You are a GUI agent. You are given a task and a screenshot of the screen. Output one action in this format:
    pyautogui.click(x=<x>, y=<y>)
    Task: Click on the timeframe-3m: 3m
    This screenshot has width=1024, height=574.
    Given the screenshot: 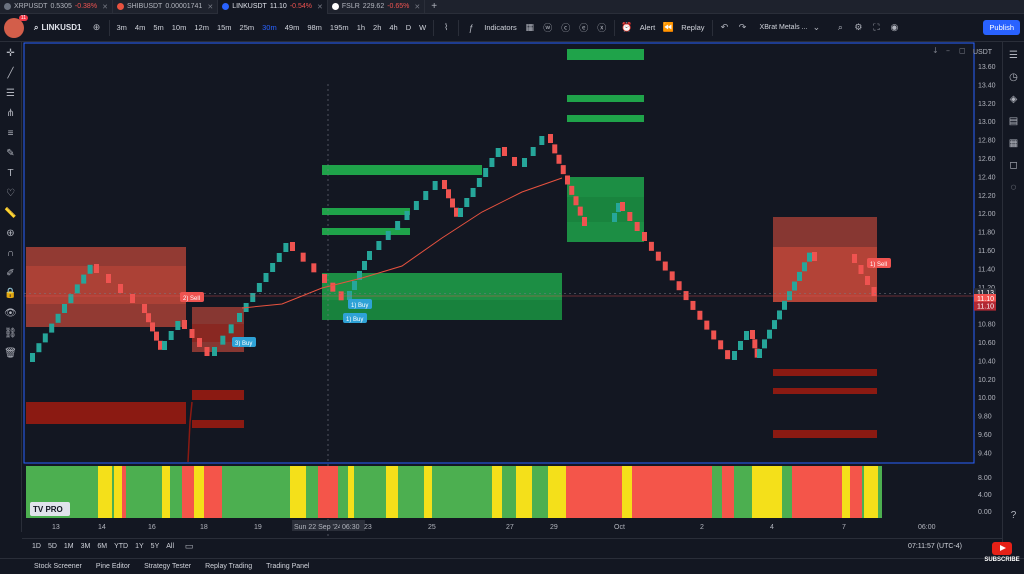 What is the action you would take?
    pyautogui.click(x=122, y=27)
    